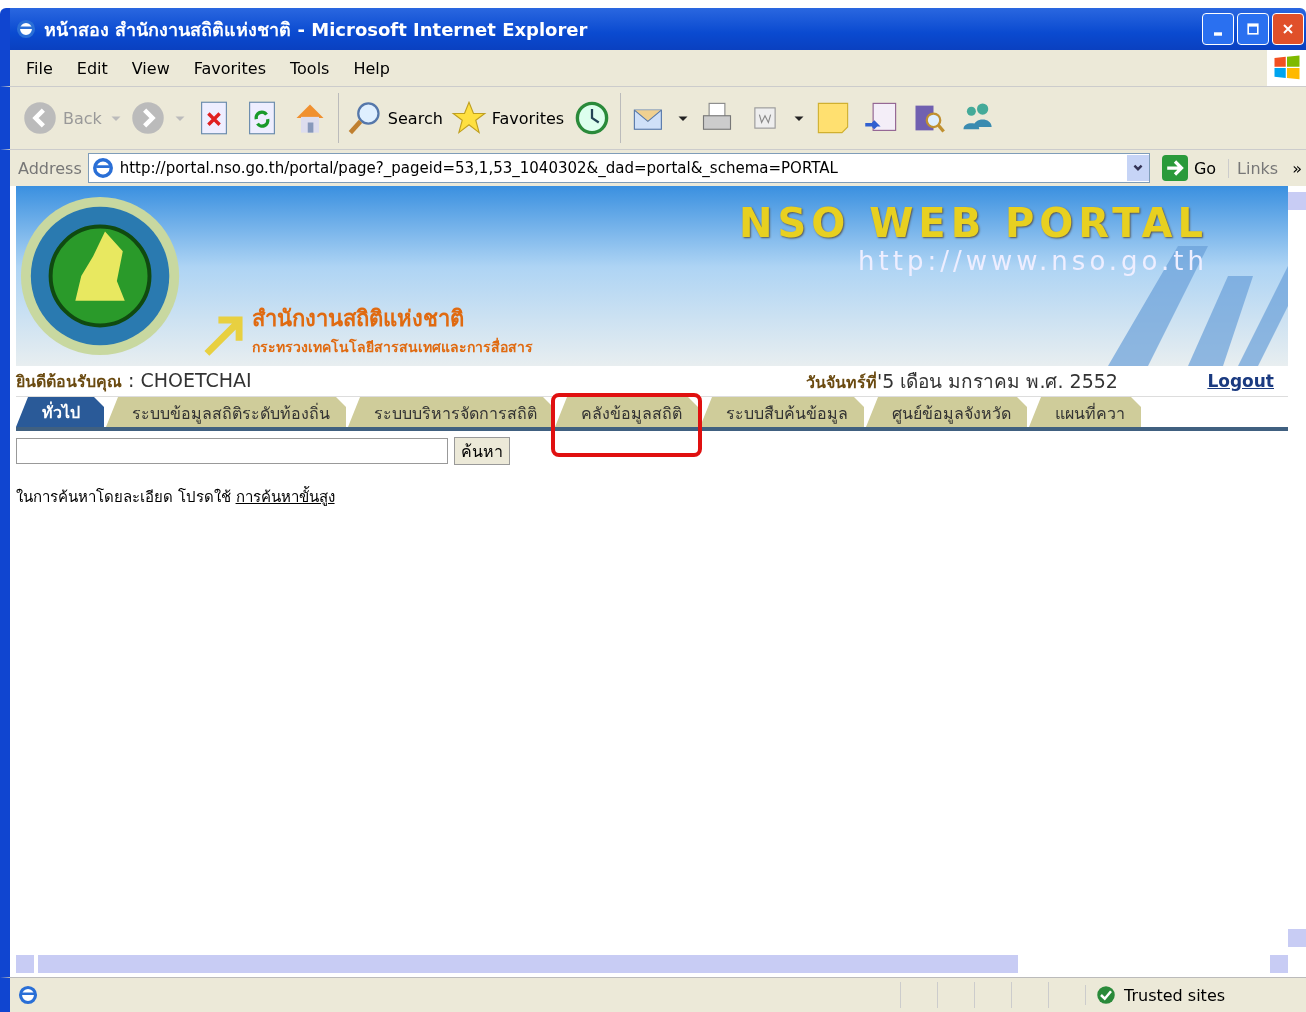 Image resolution: width=1306 pixels, height=1012 pixels. I want to click on more-button: », so click(1299, 168).